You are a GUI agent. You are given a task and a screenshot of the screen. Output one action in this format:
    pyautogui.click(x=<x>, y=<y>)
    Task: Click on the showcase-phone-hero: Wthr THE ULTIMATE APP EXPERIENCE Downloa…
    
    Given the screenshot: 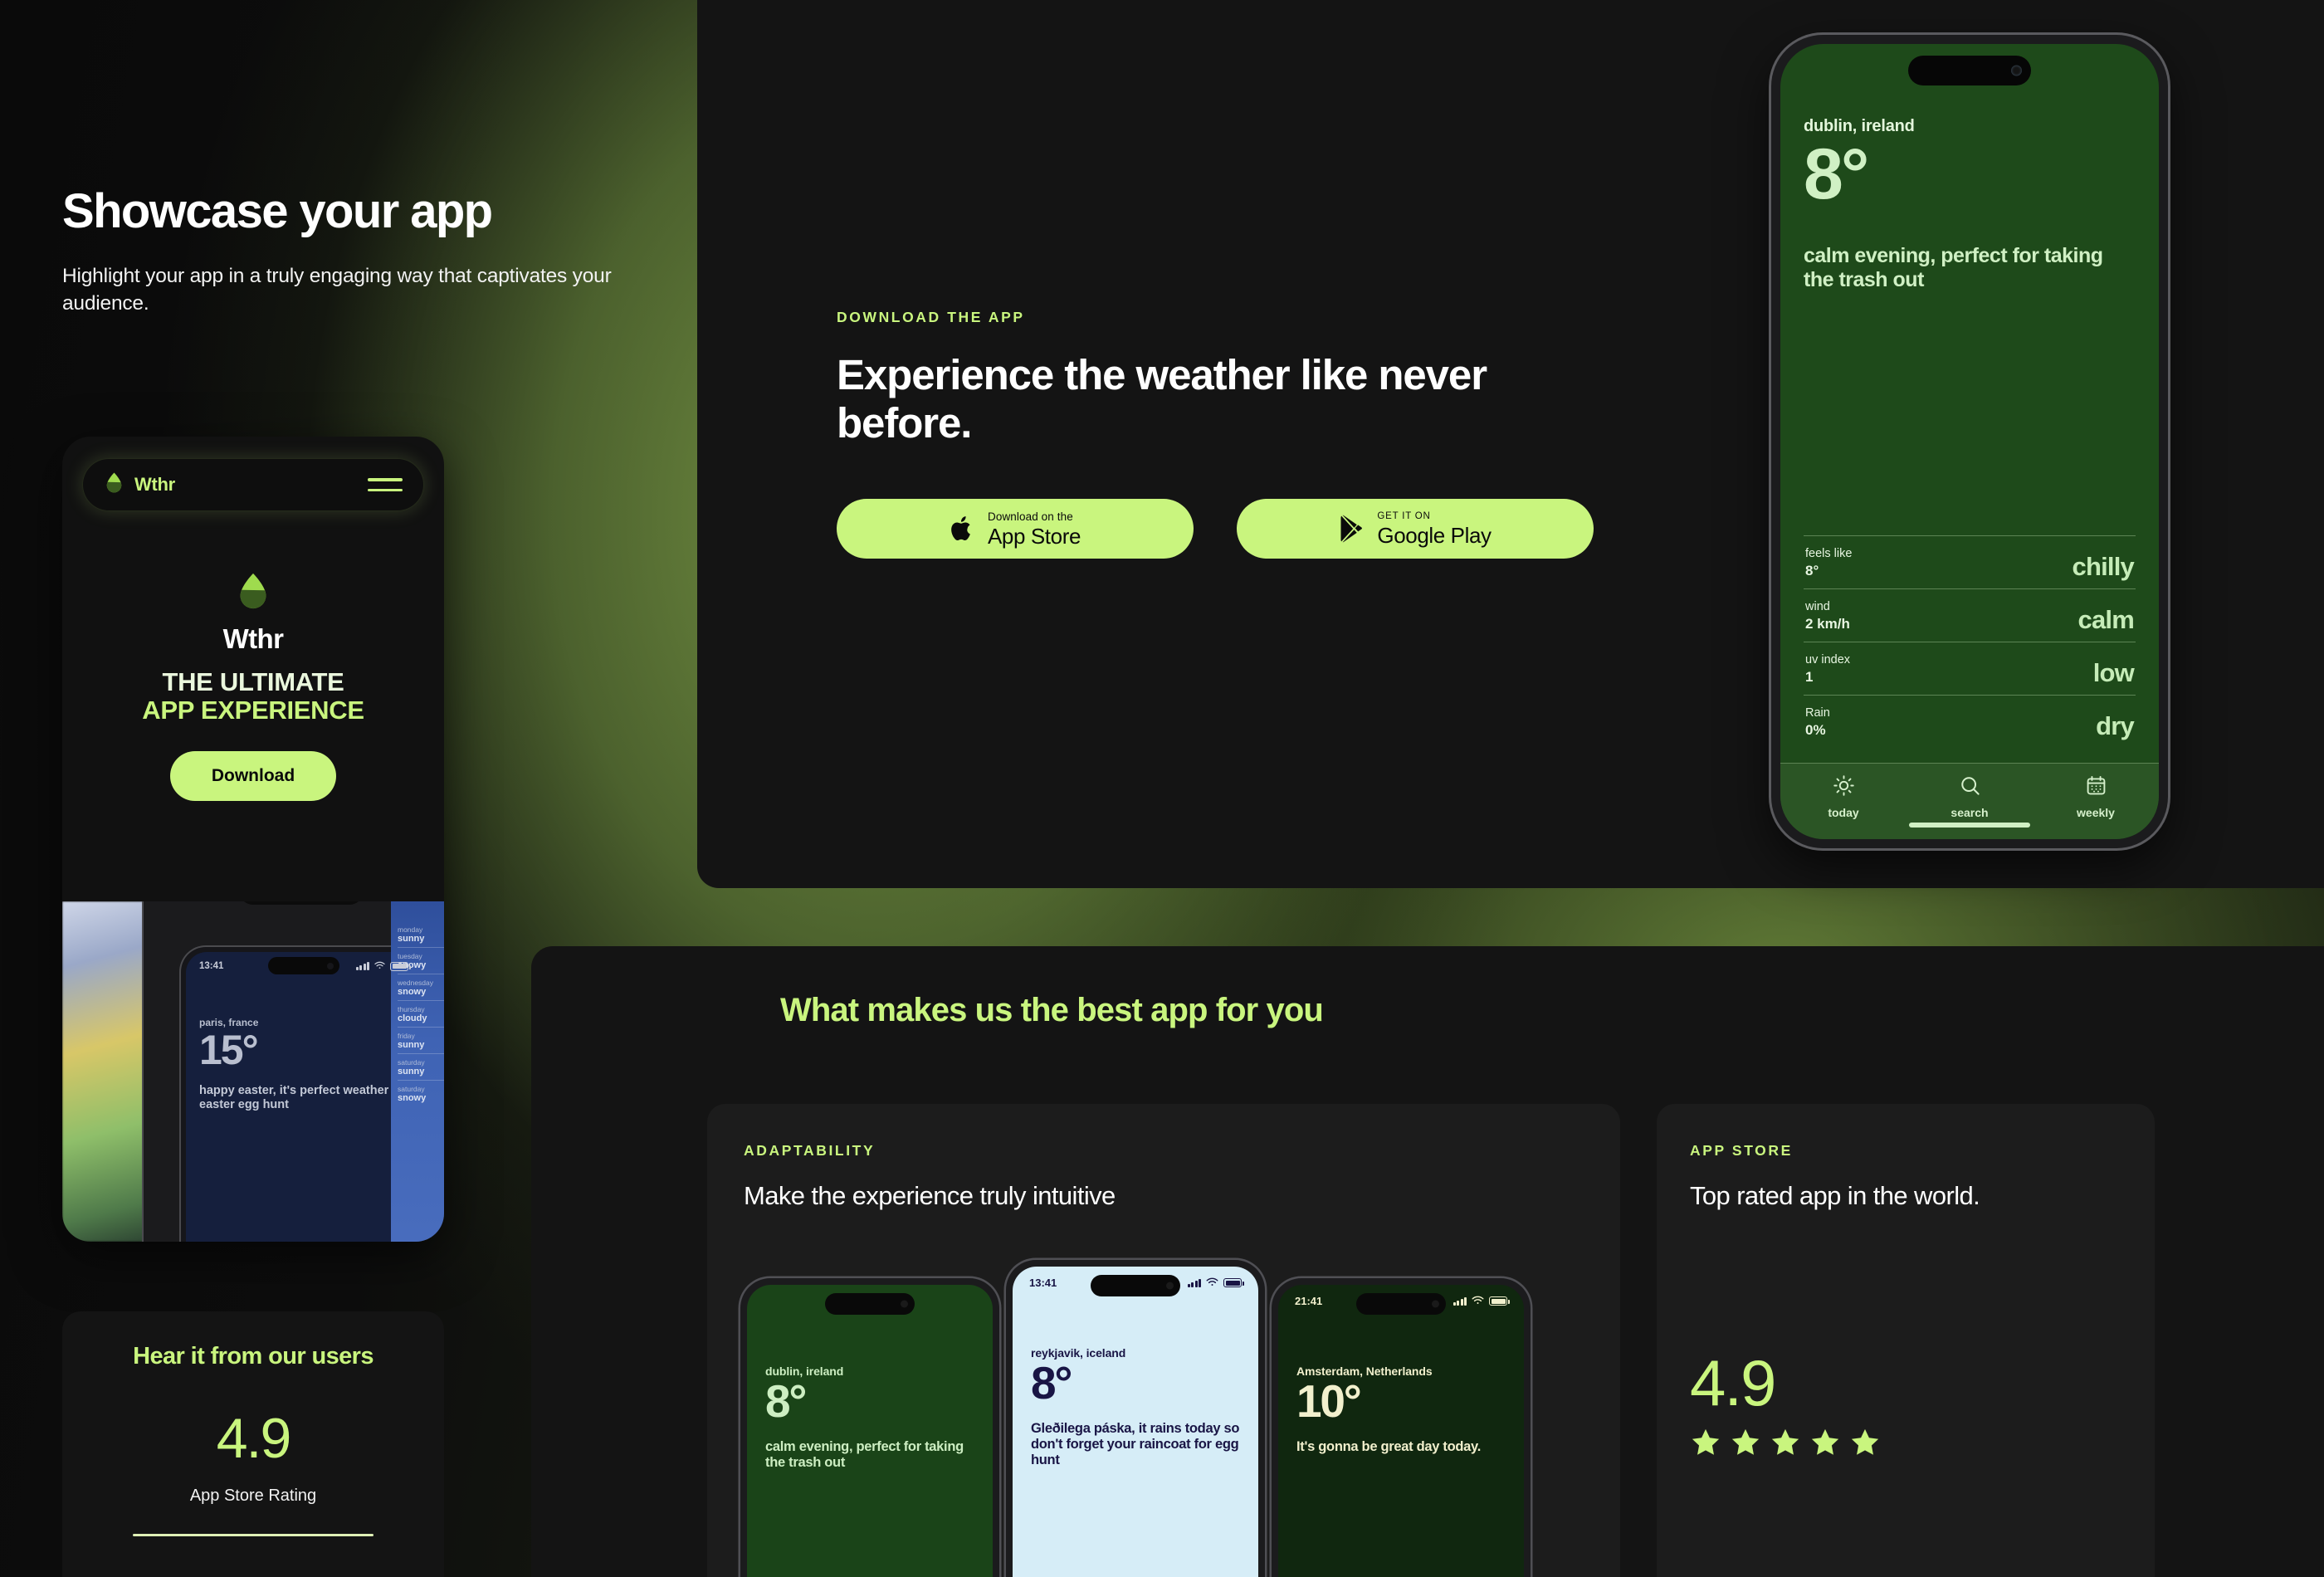 What is the action you would take?
    pyautogui.click(x=253, y=686)
    